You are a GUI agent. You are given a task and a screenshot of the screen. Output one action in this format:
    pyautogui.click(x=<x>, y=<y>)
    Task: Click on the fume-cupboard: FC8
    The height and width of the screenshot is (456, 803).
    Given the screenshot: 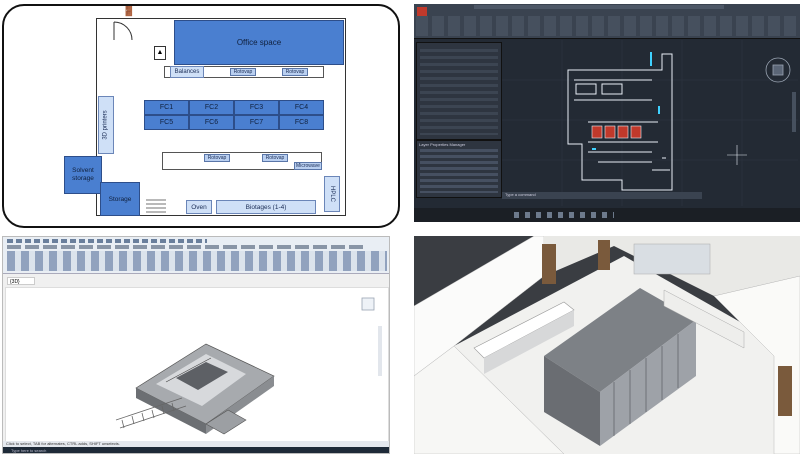 What is the action you would take?
    pyautogui.click(x=301, y=122)
    